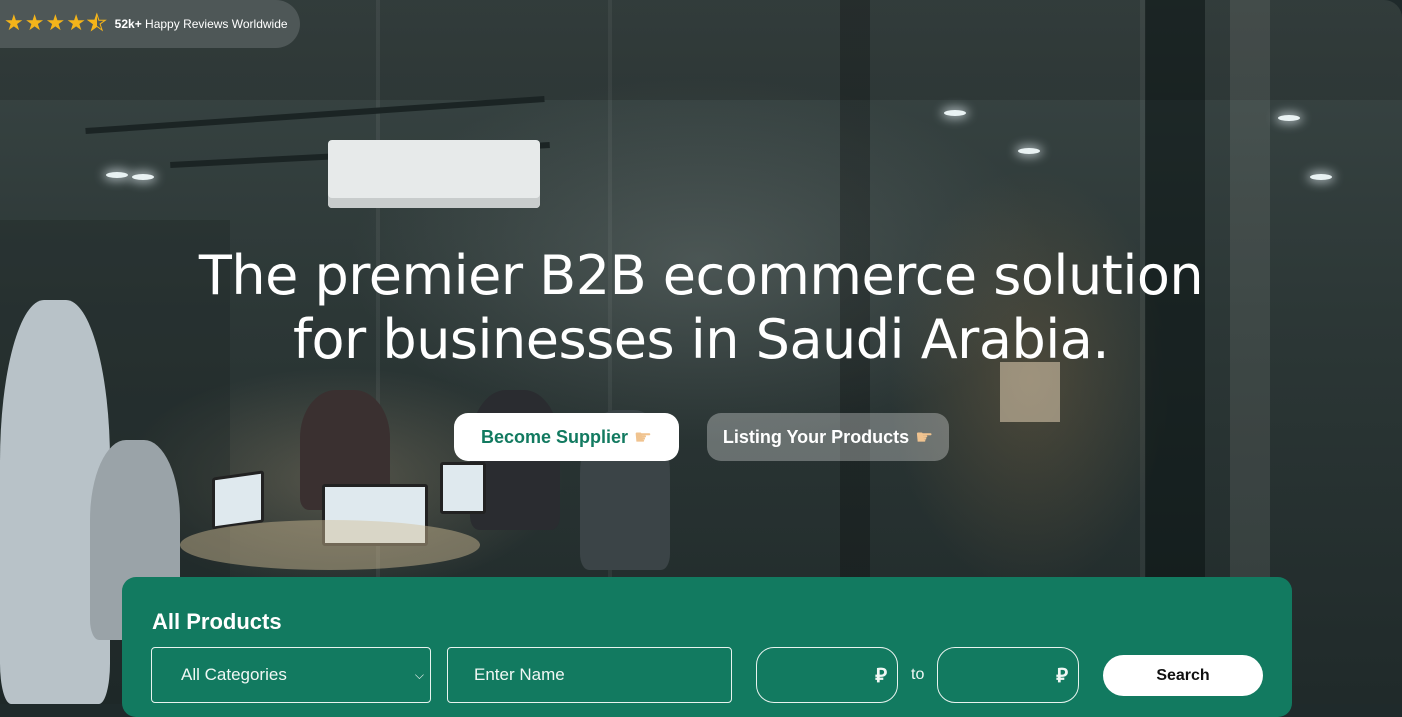 The height and width of the screenshot is (717, 1402). Describe the element at coordinates (419, 674) in the screenshot. I see `chevron-down-icon: ⌵` at that location.